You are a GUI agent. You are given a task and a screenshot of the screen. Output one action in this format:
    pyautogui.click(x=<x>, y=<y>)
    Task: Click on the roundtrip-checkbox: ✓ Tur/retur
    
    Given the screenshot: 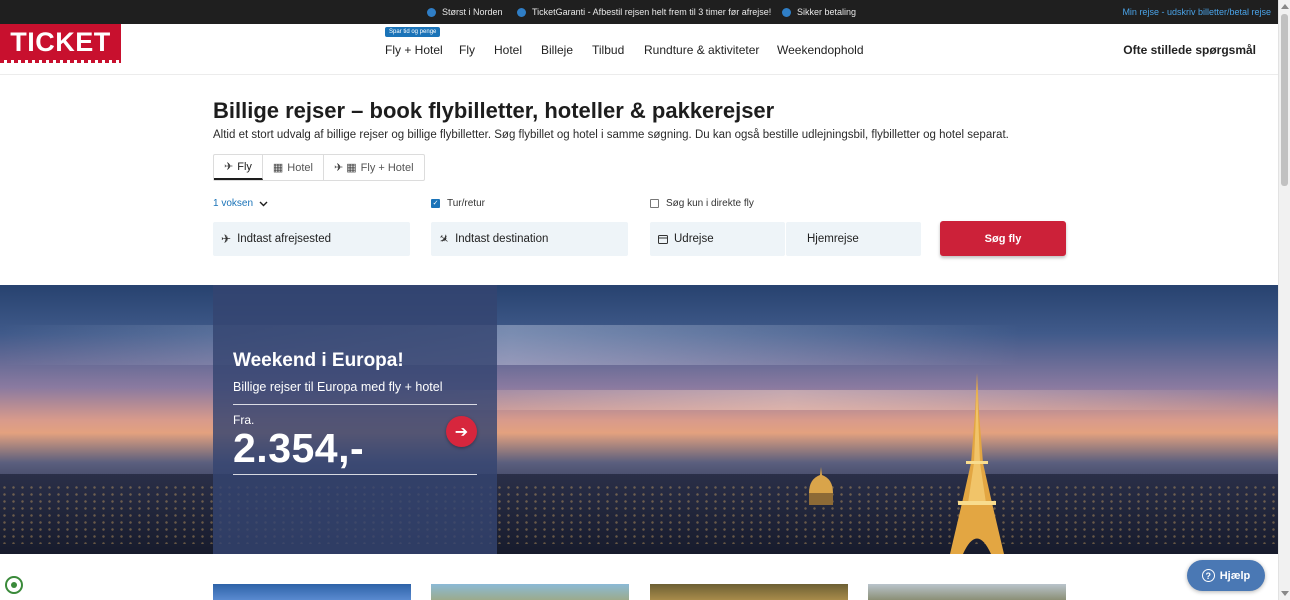 What is the action you would take?
    pyautogui.click(x=458, y=203)
    